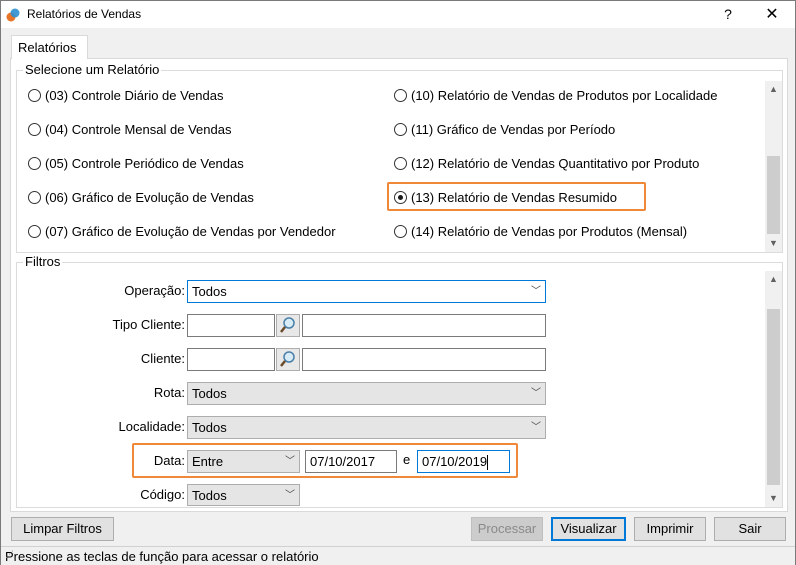 The image size is (796, 565). Describe the element at coordinates (424, 359) in the screenshot. I see `cliente-description-input` at that location.